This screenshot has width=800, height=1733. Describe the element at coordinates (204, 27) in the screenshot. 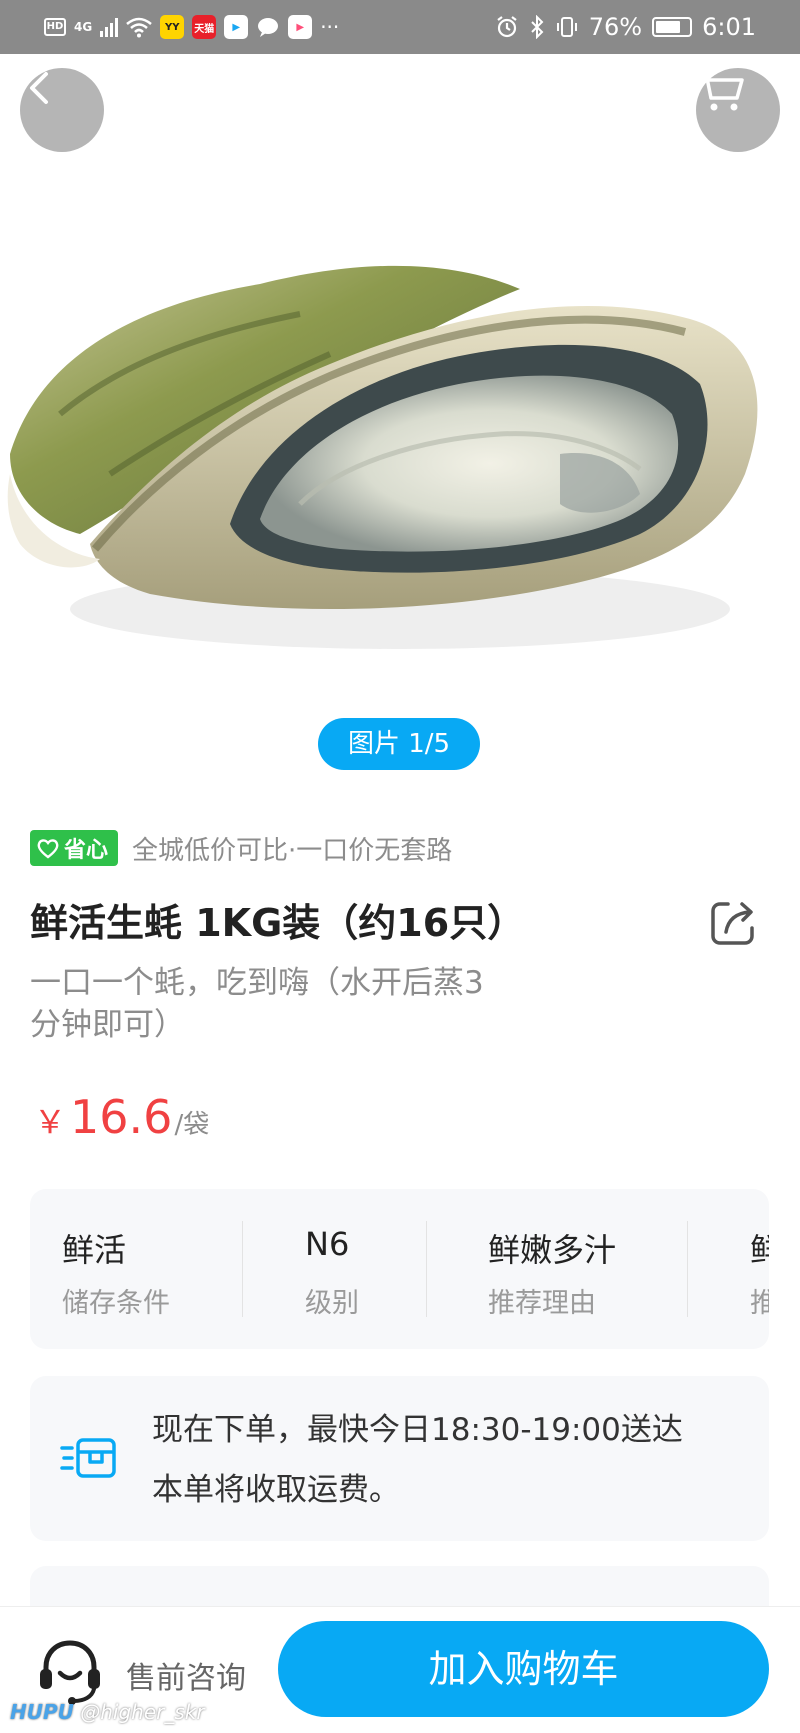

I see `app-badge-tmall-icon: 天猫` at that location.